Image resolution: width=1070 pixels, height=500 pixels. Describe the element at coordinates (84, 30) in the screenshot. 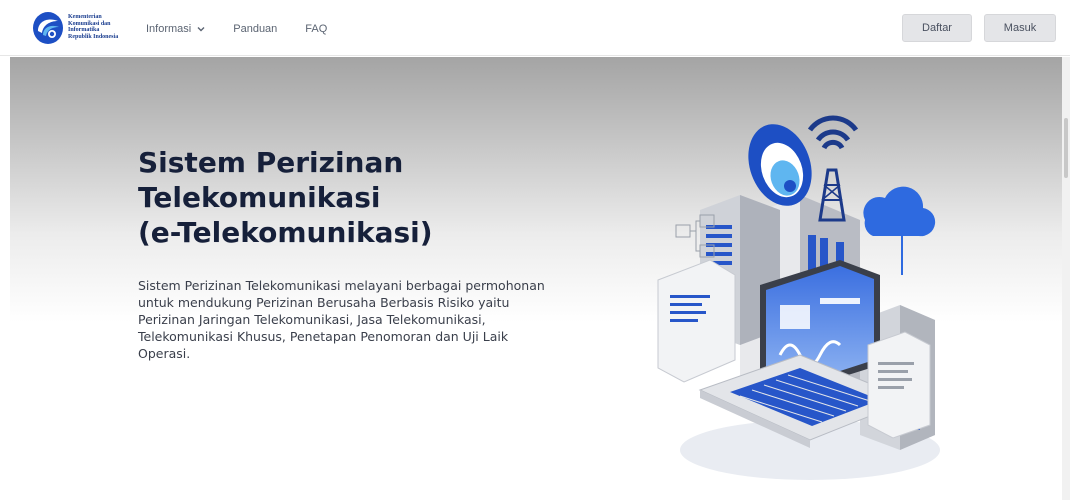

I see `logo-line-3: Informatika` at that location.